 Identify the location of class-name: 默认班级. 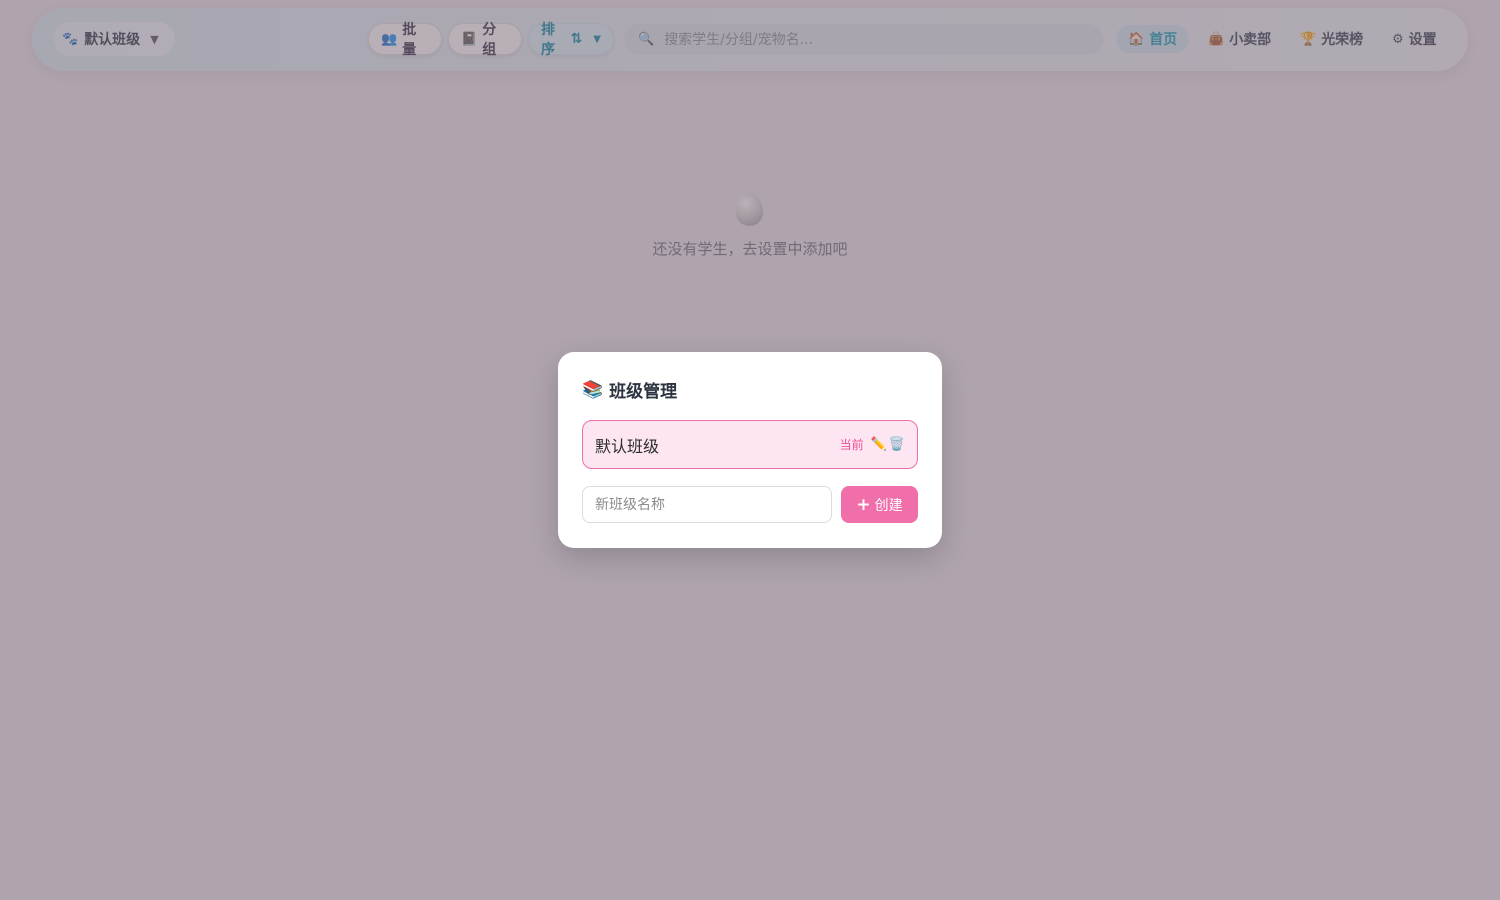
(627, 446).